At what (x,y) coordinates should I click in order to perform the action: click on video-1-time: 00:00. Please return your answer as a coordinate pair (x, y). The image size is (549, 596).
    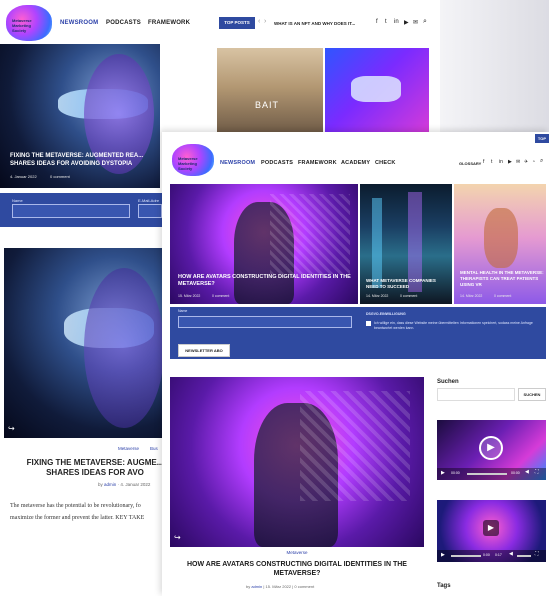
    Looking at the image, I should click on (455, 473).